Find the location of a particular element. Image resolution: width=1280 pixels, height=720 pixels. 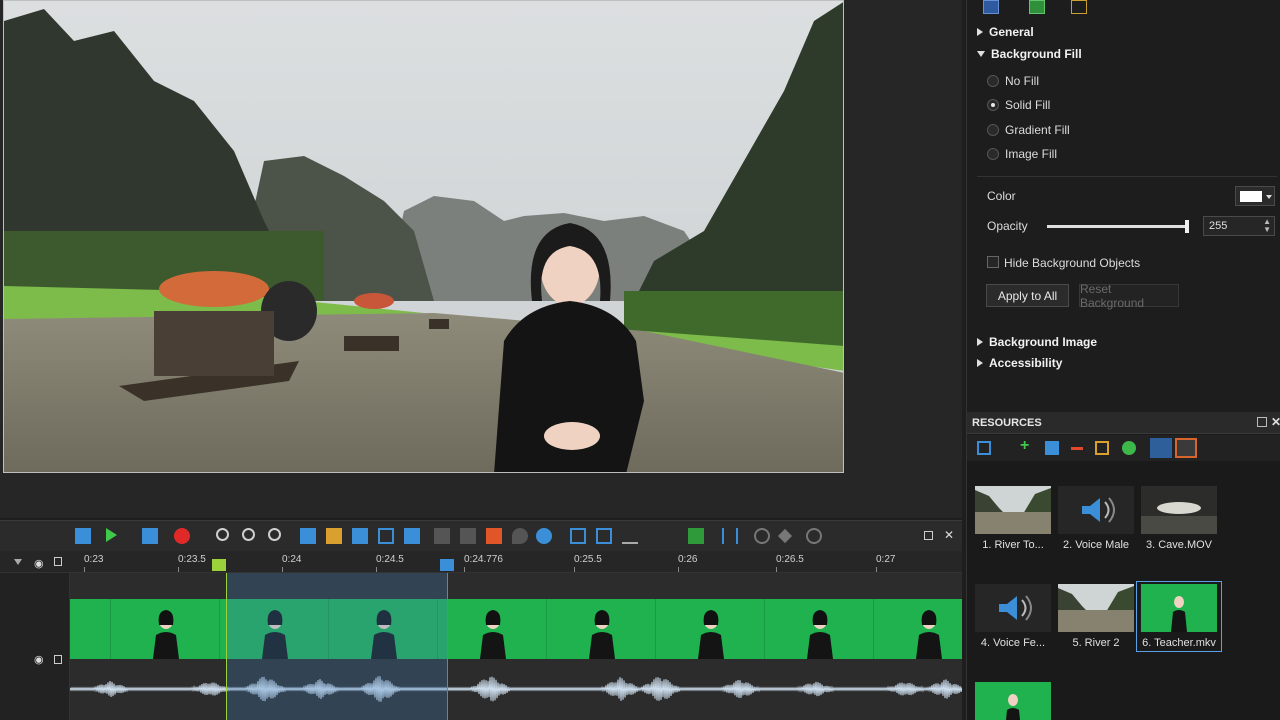

selection-range is located at coordinates (336, 646).